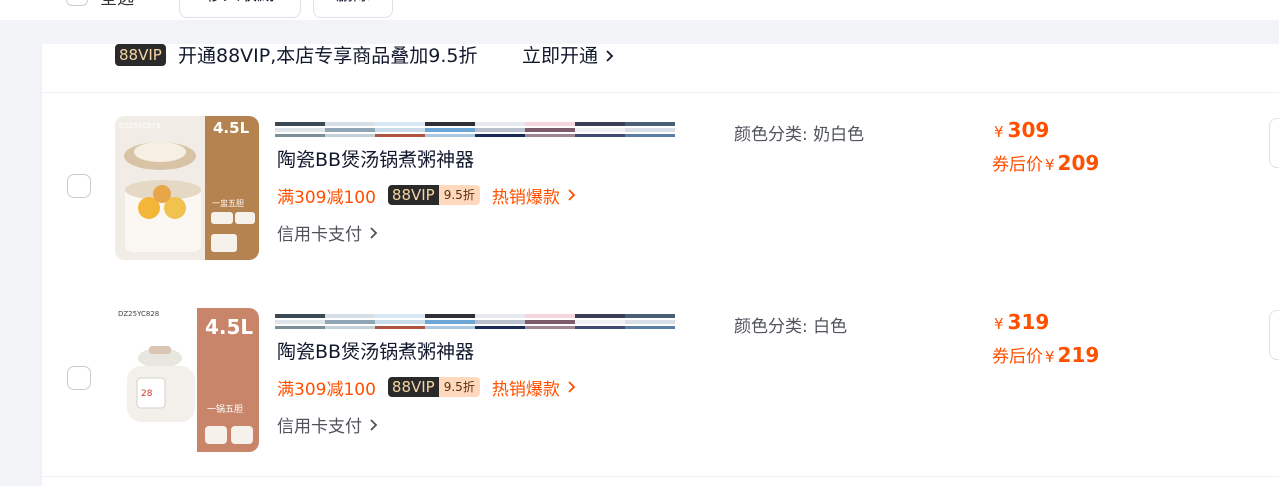 The width and height of the screenshot is (1279, 486). Describe the element at coordinates (140, 55) in the screenshot. I see `vip-badge: 88VIP` at that location.